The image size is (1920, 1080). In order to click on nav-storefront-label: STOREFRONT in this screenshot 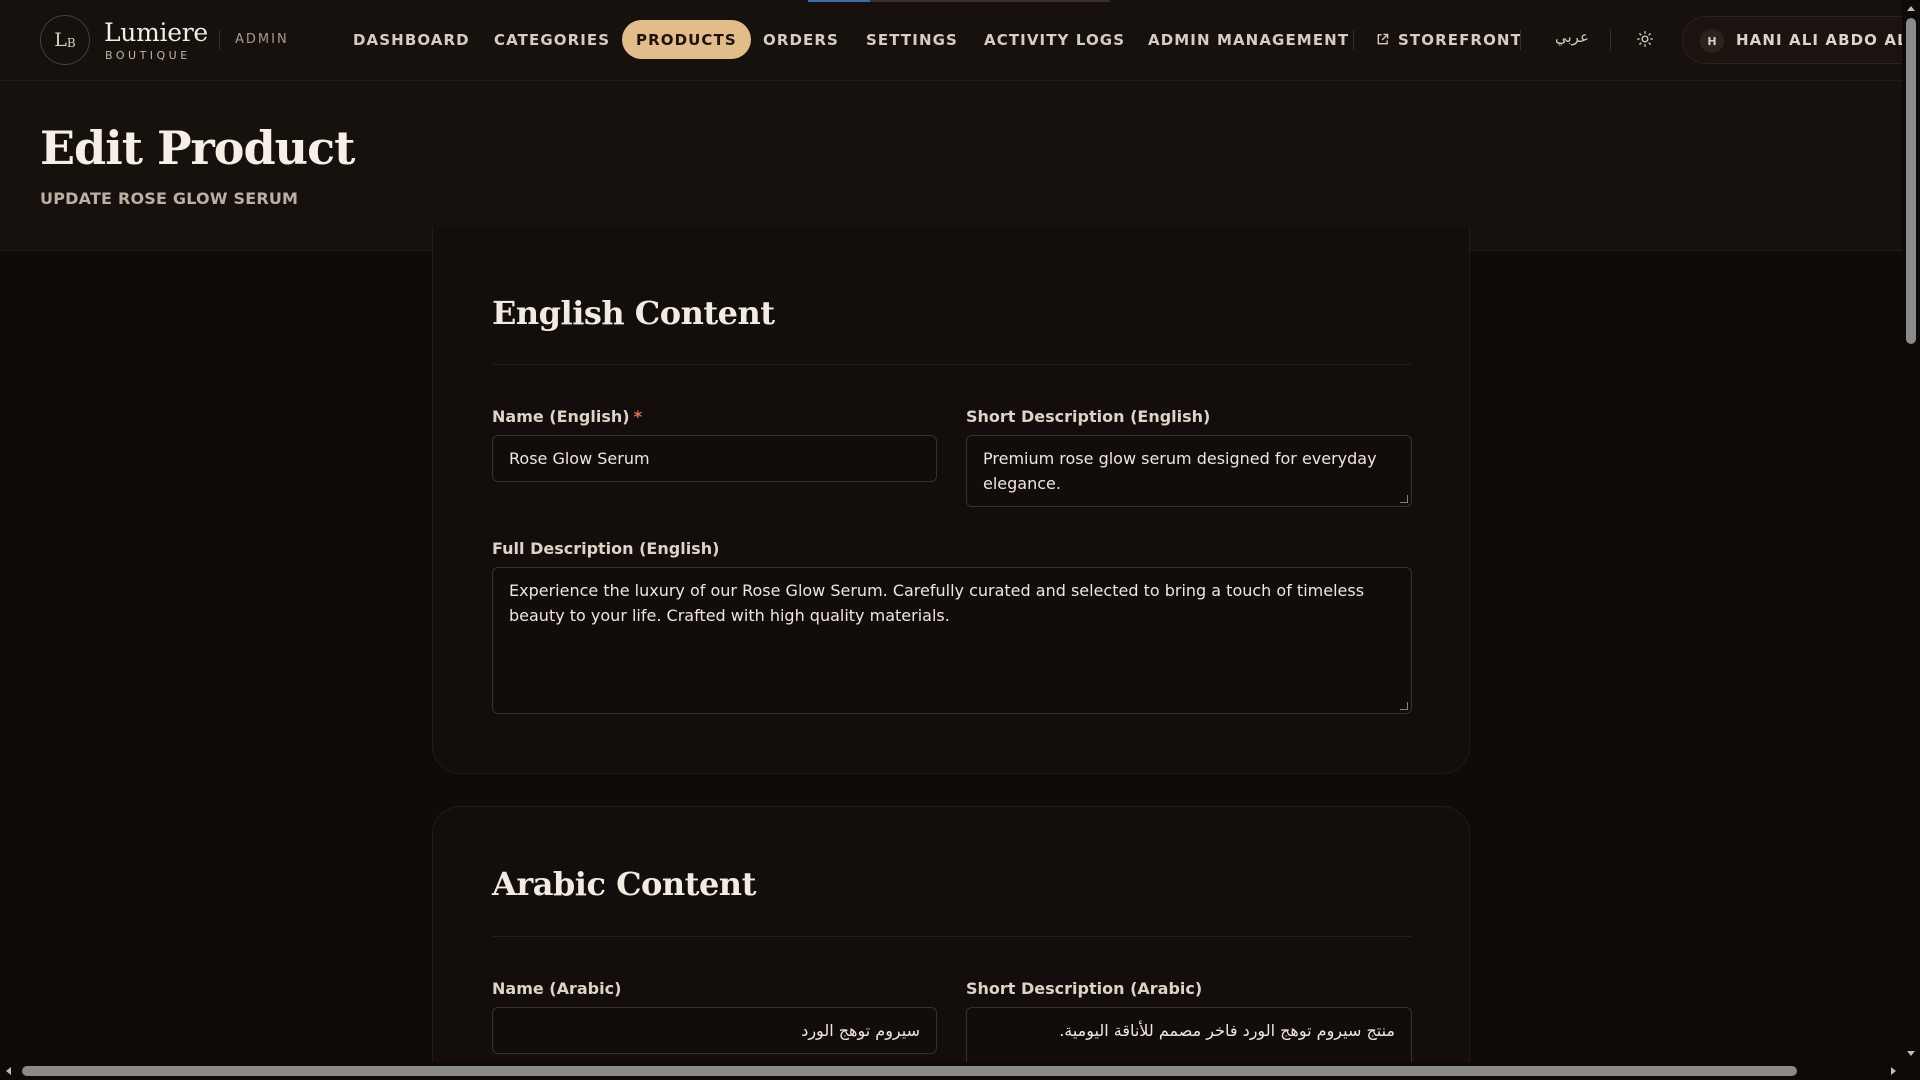, I will do `click(1460, 39)`.